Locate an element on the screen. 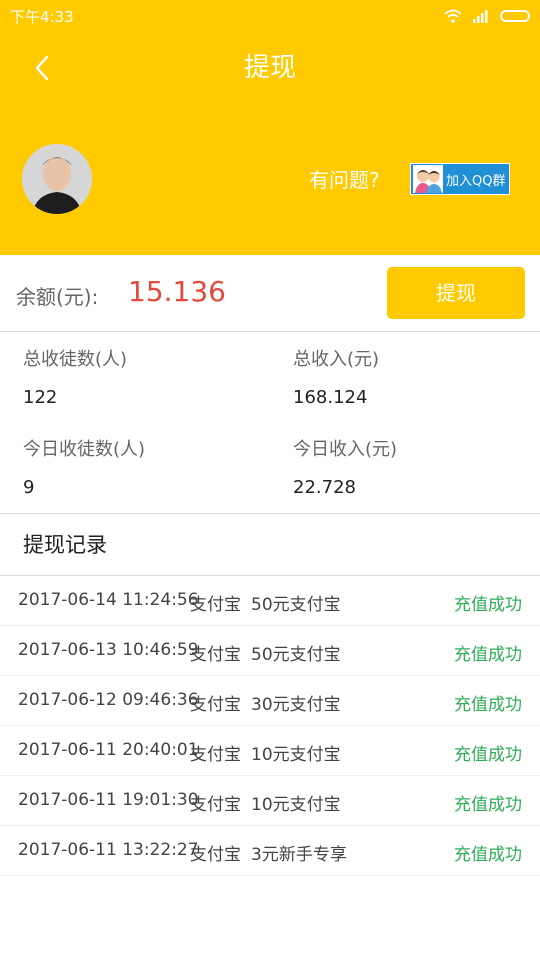 The height and width of the screenshot is (960, 540). chevron-left-icon is located at coordinates (42, 68).